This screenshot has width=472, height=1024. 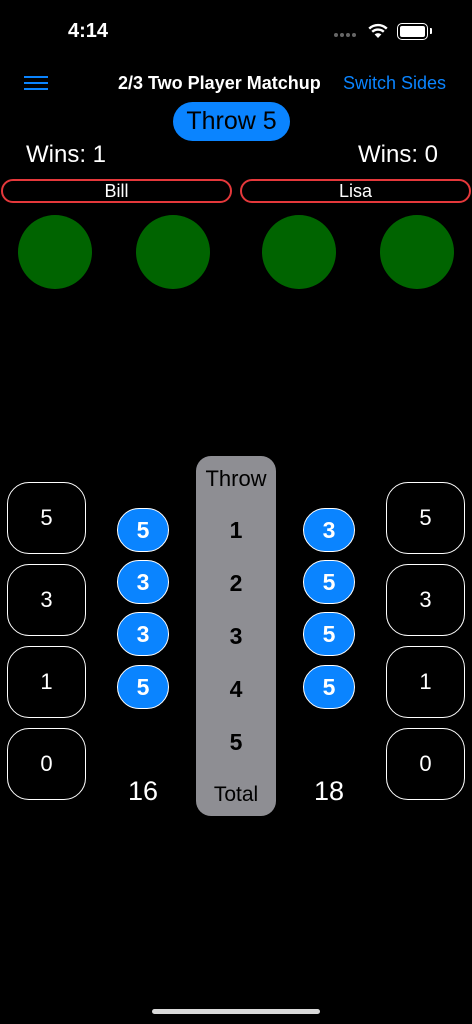 What do you see at coordinates (236, 742) in the screenshot?
I see `throw-number-5: 5` at bounding box center [236, 742].